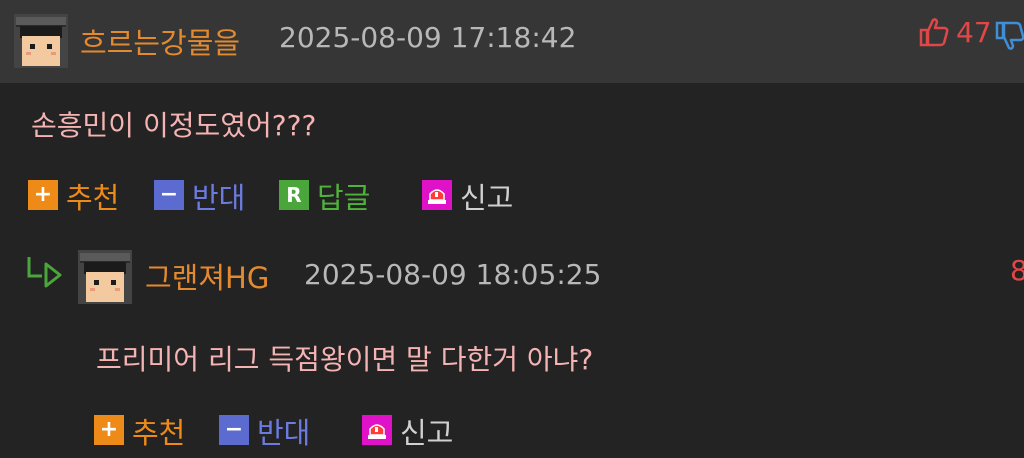 Image resolution: width=1024 pixels, height=458 pixels. What do you see at coordinates (1017, 270) in the screenshot?
I see `reply-upvote-count: 8` at bounding box center [1017, 270].